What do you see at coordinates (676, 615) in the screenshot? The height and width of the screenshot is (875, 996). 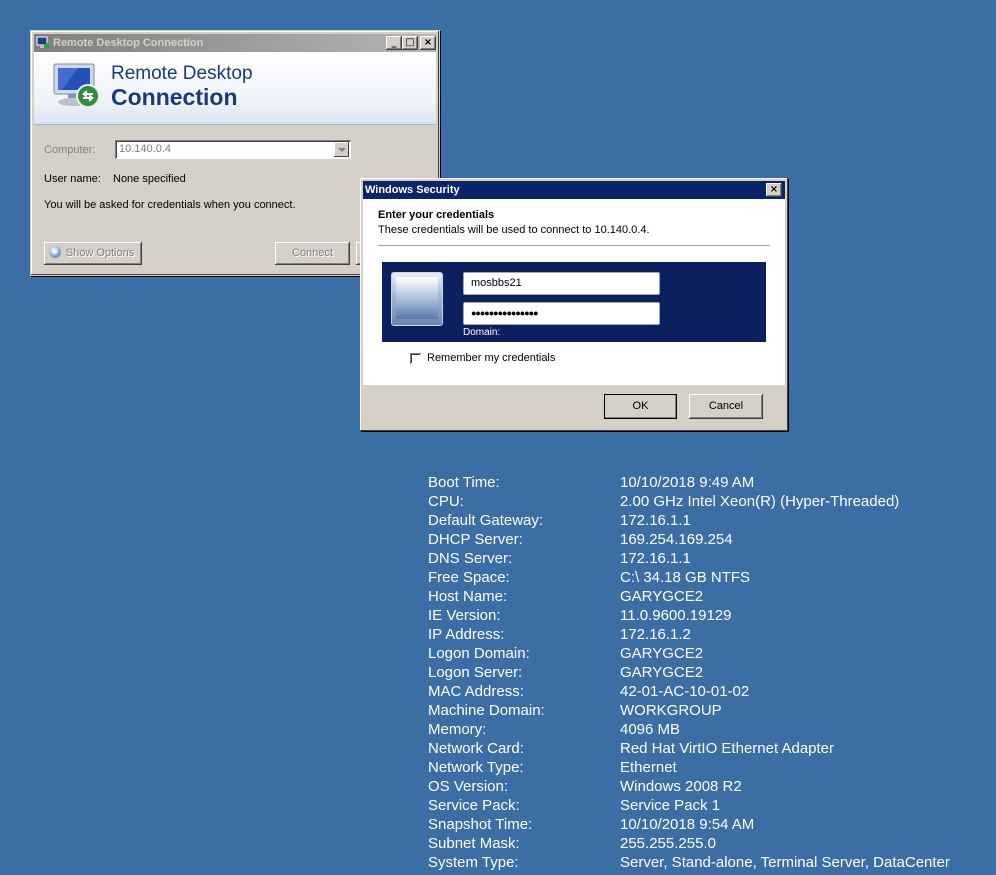 I see `bginfo-value: 11.0.9600.19129` at bounding box center [676, 615].